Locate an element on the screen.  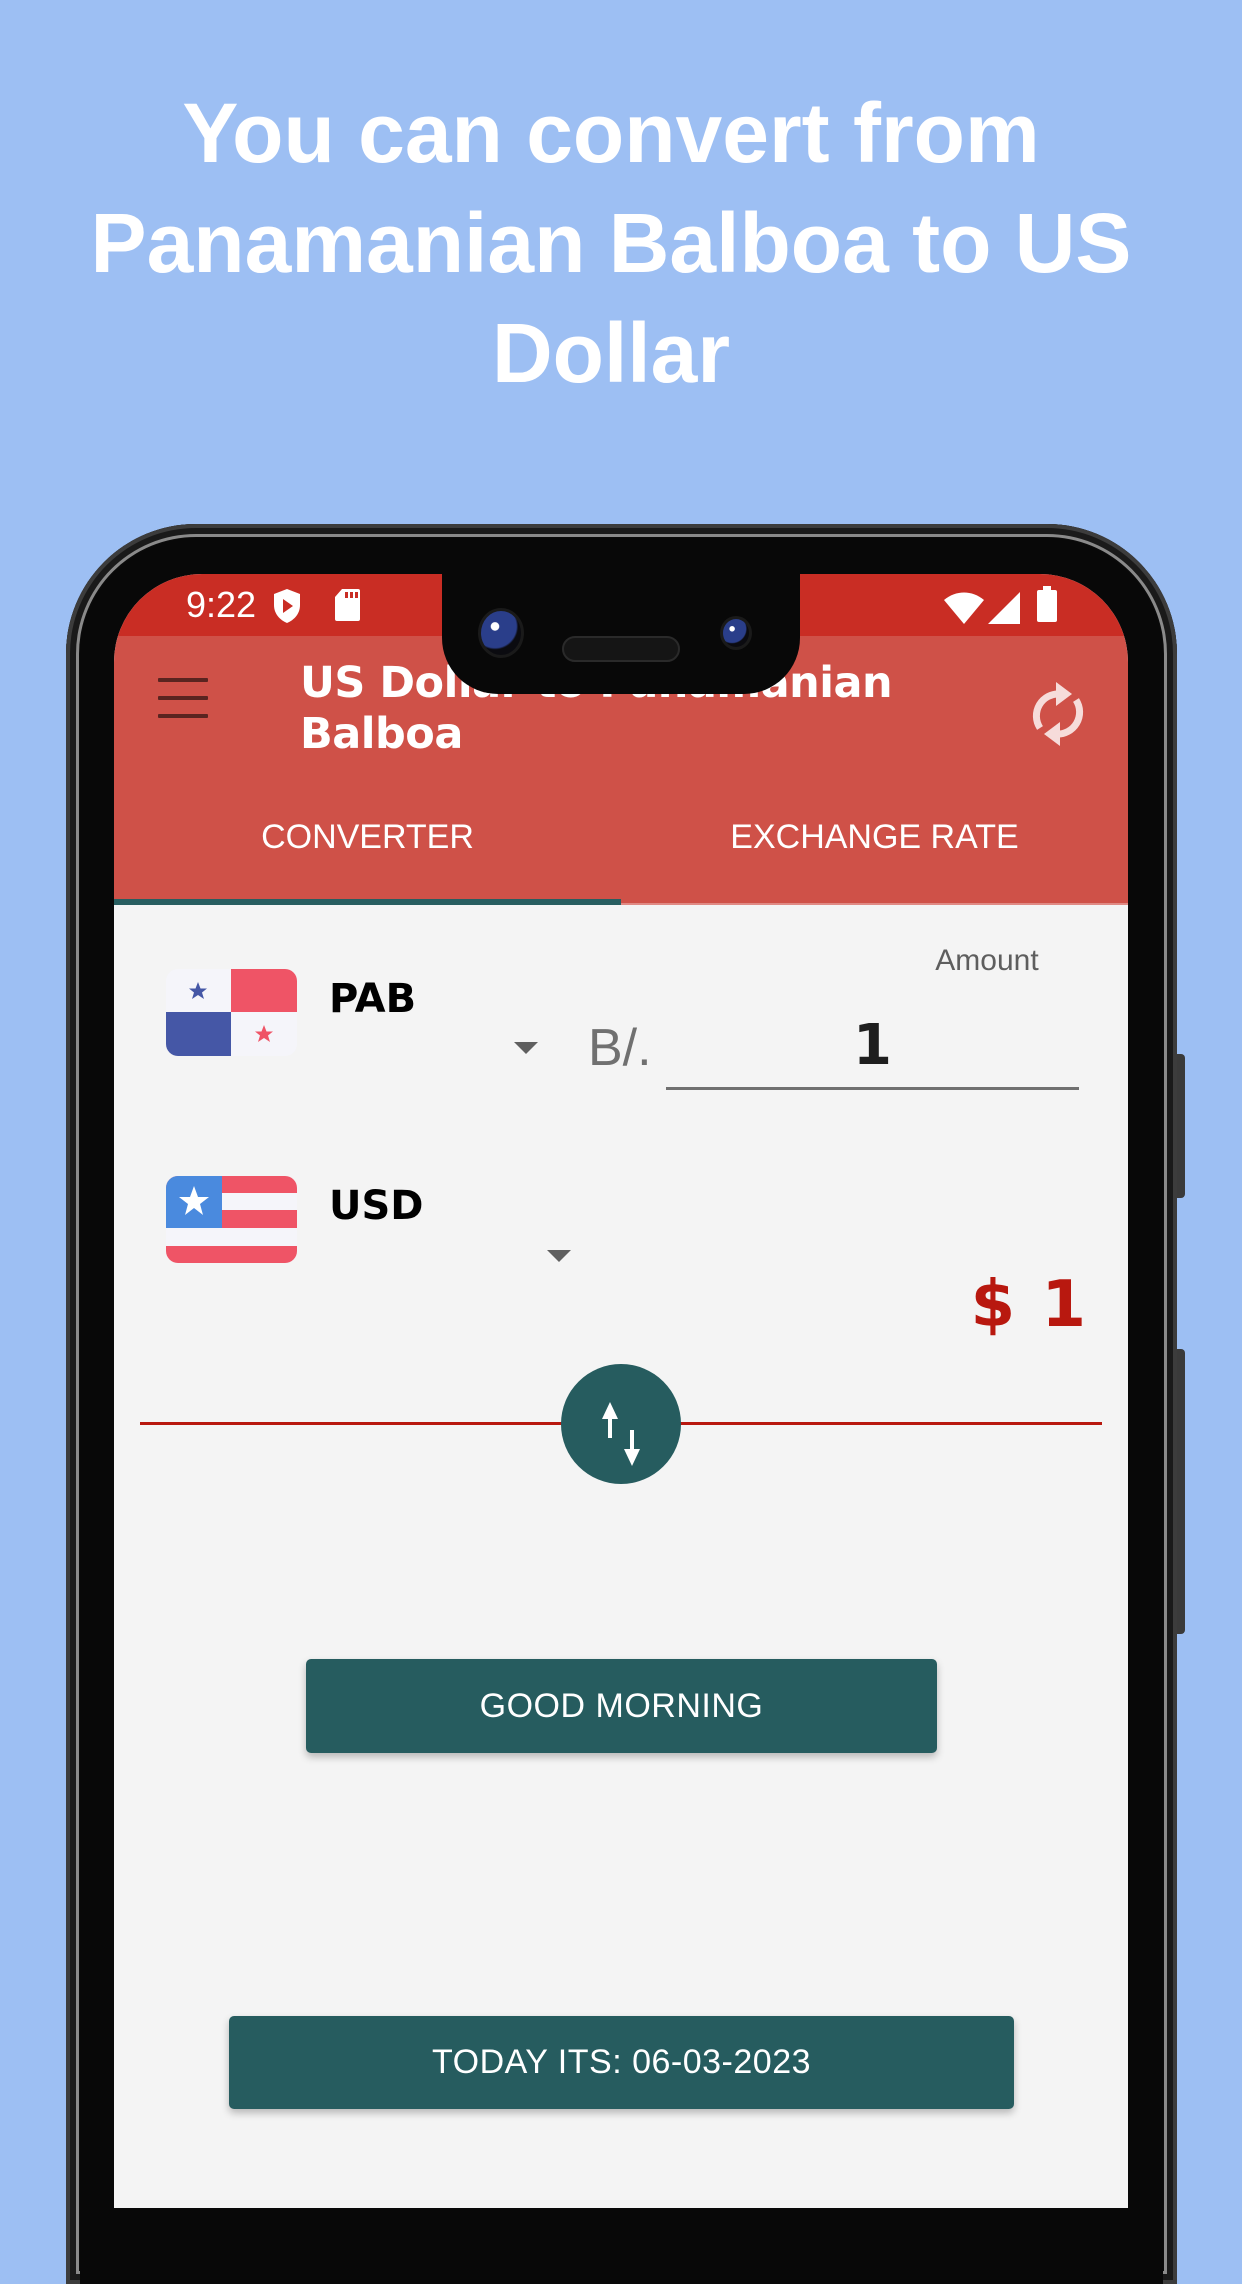
earpiece-speaker is located at coordinates (621, 649).